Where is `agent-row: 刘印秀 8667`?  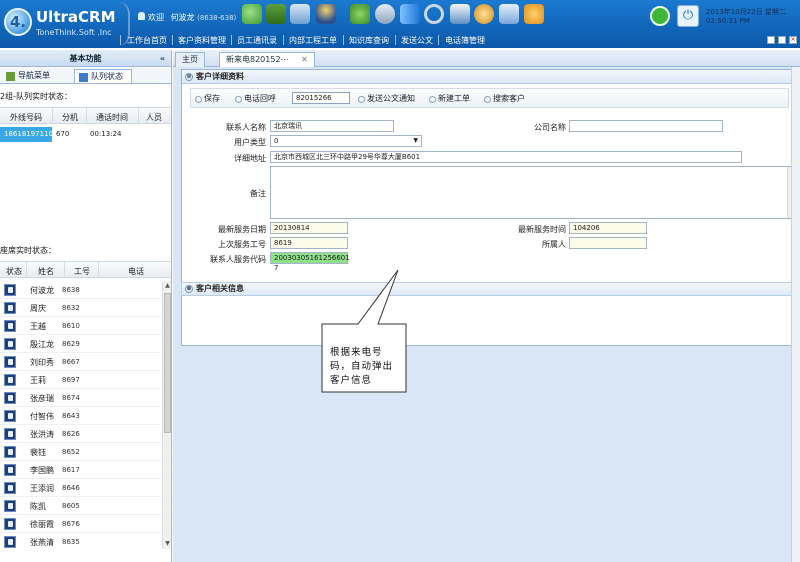
agent-row: 刘印秀 8667 is located at coordinates (80, 362).